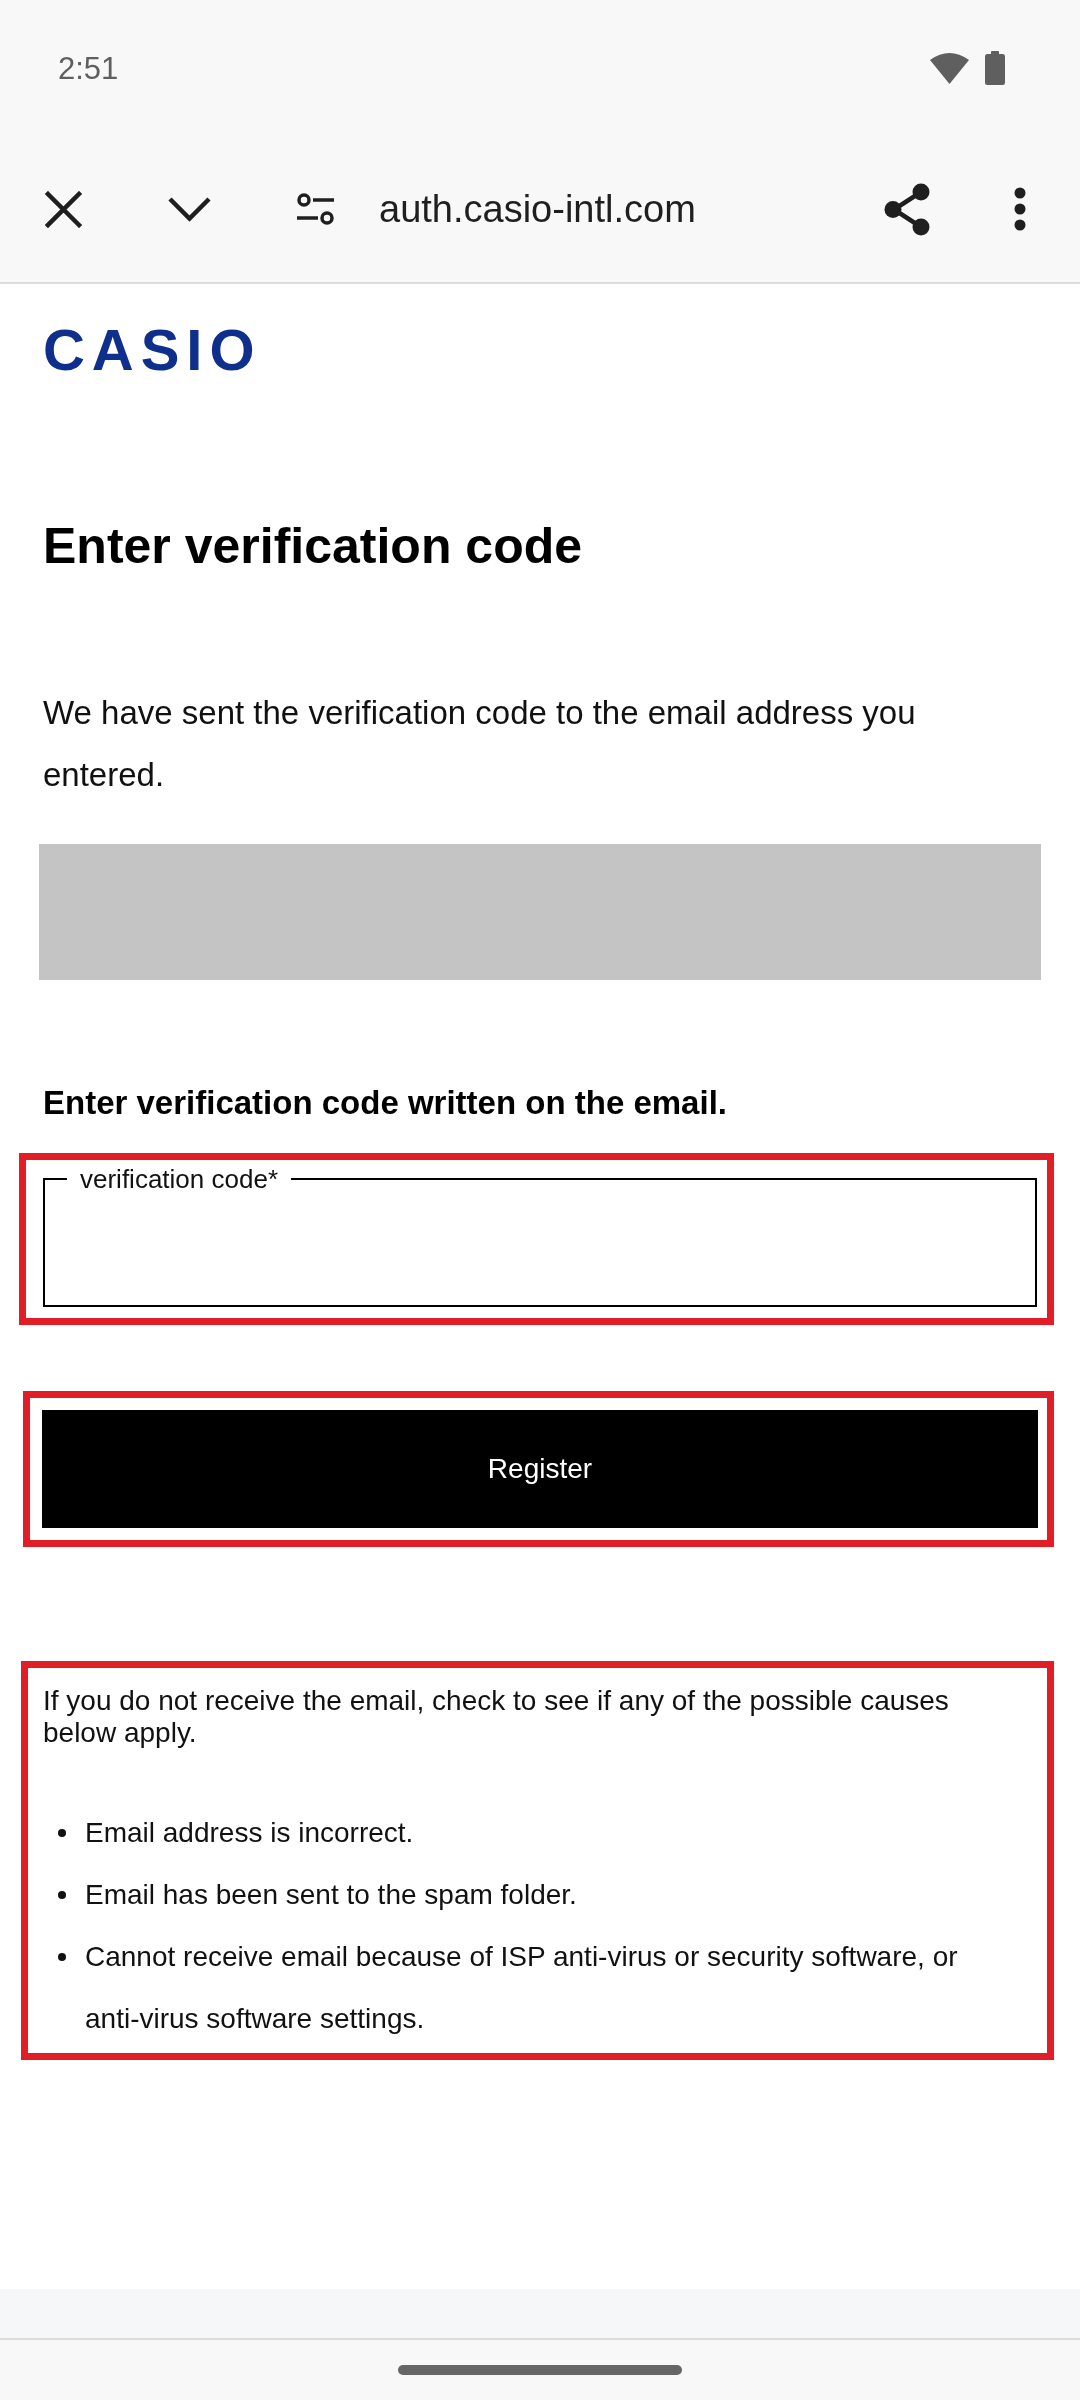 The width and height of the screenshot is (1080, 2400). What do you see at coordinates (88, 68) in the screenshot?
I see `status-time: 2:51` at bounding box center [88, 68].